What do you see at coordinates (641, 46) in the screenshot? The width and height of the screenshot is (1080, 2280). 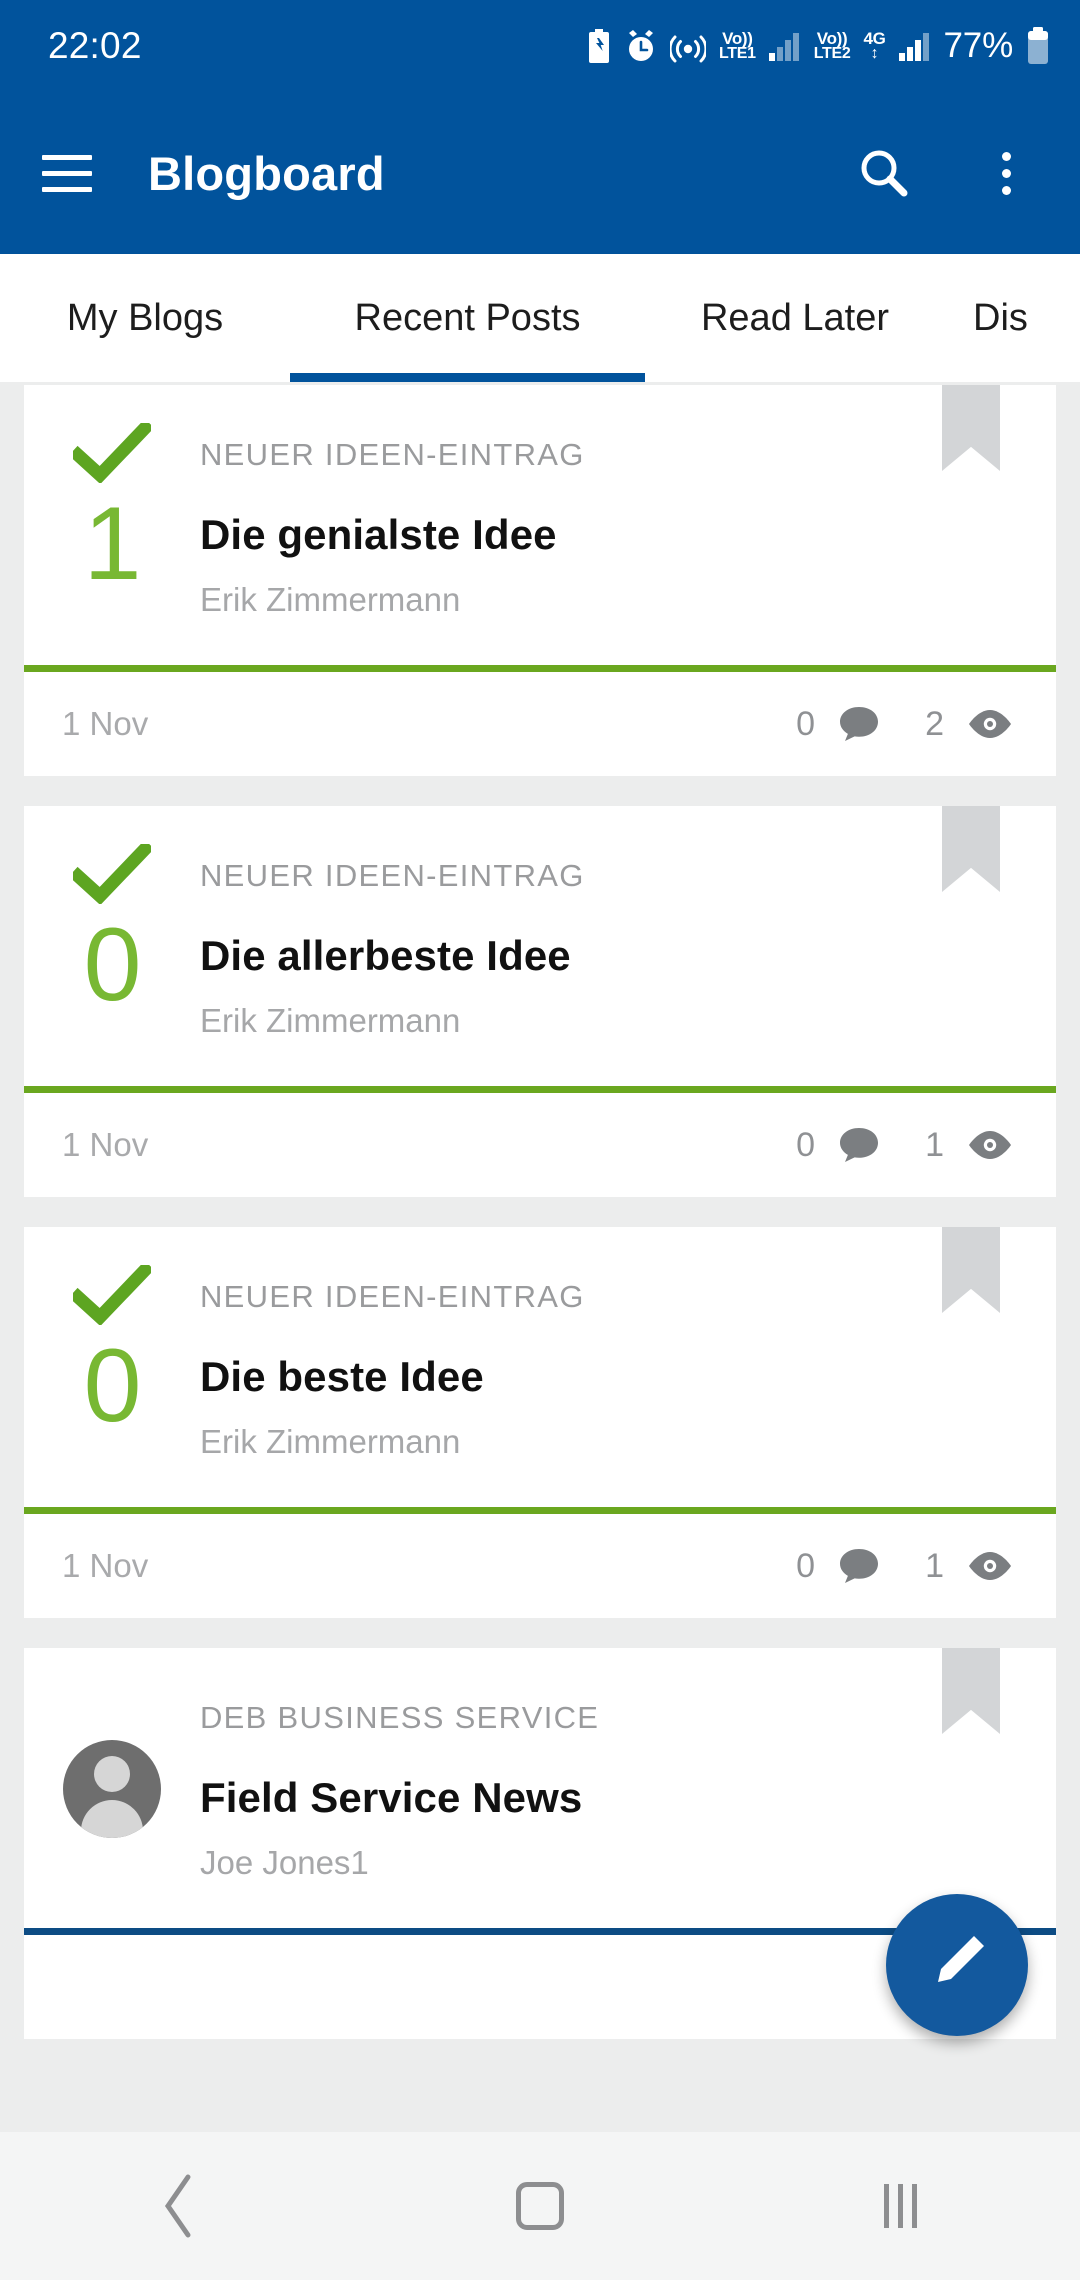 I see `alarm-icon` at bounding box center [641, 46].